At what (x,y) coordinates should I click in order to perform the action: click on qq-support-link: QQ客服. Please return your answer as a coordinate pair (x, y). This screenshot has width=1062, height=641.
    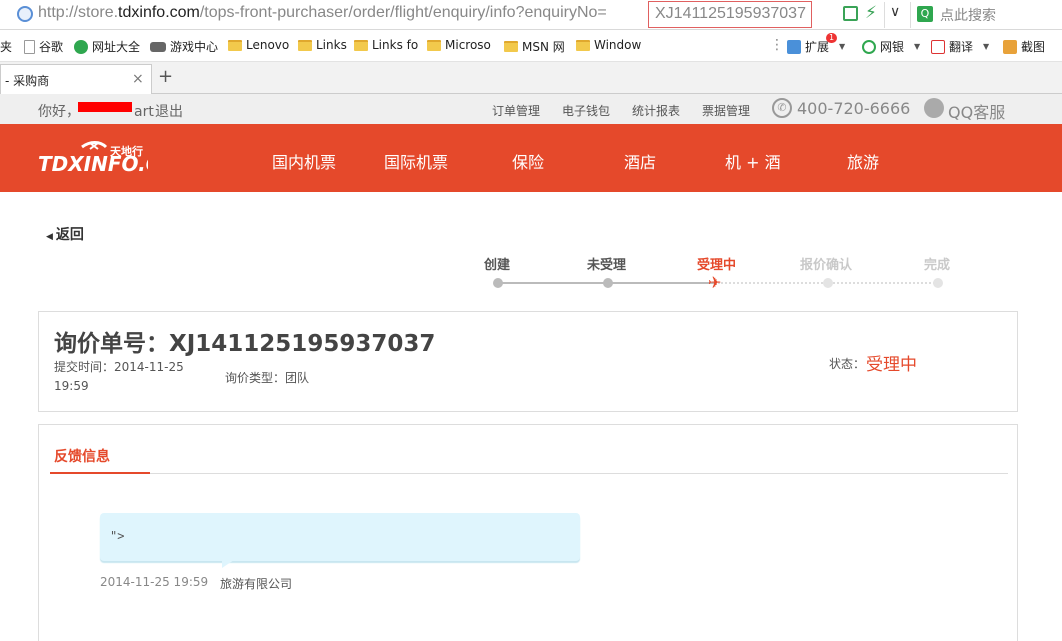
    Looking at the image, I should click on (976, 111).